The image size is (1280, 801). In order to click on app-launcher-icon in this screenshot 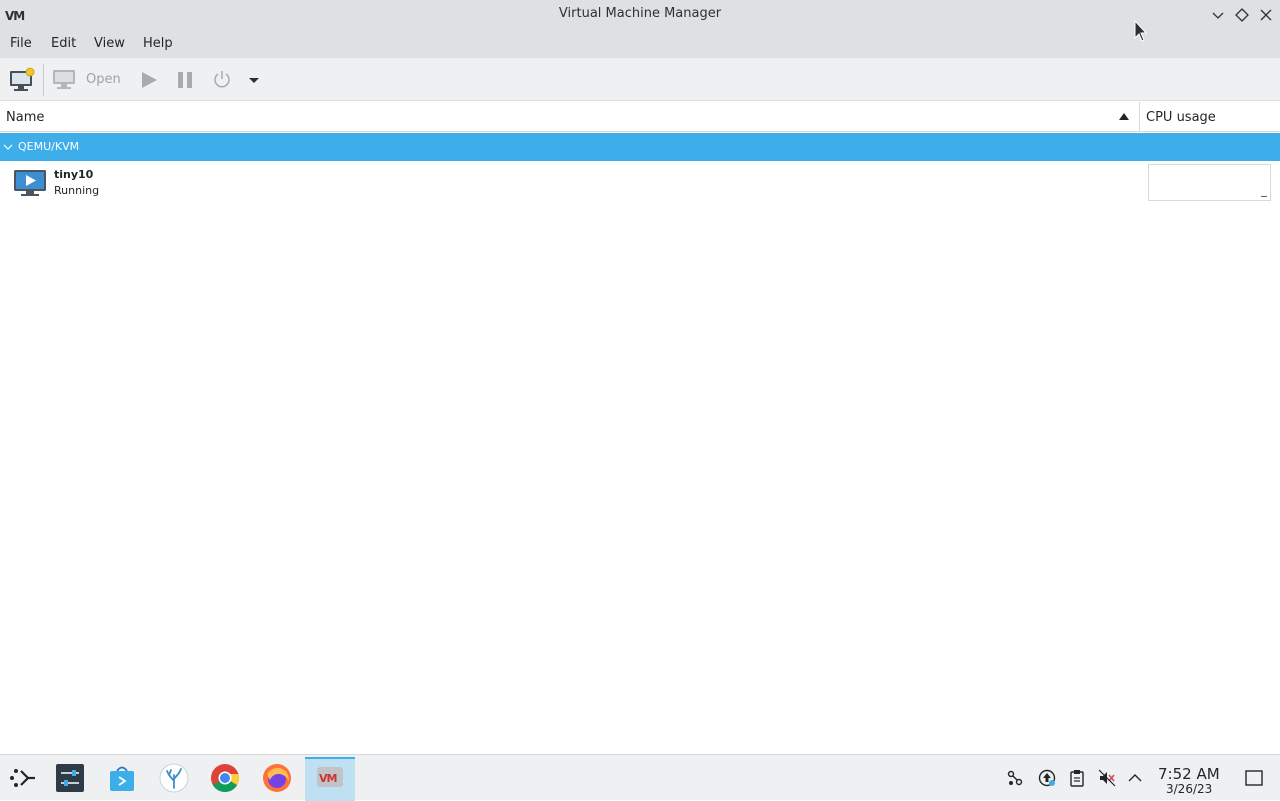, I will do `click(23, 778)`.